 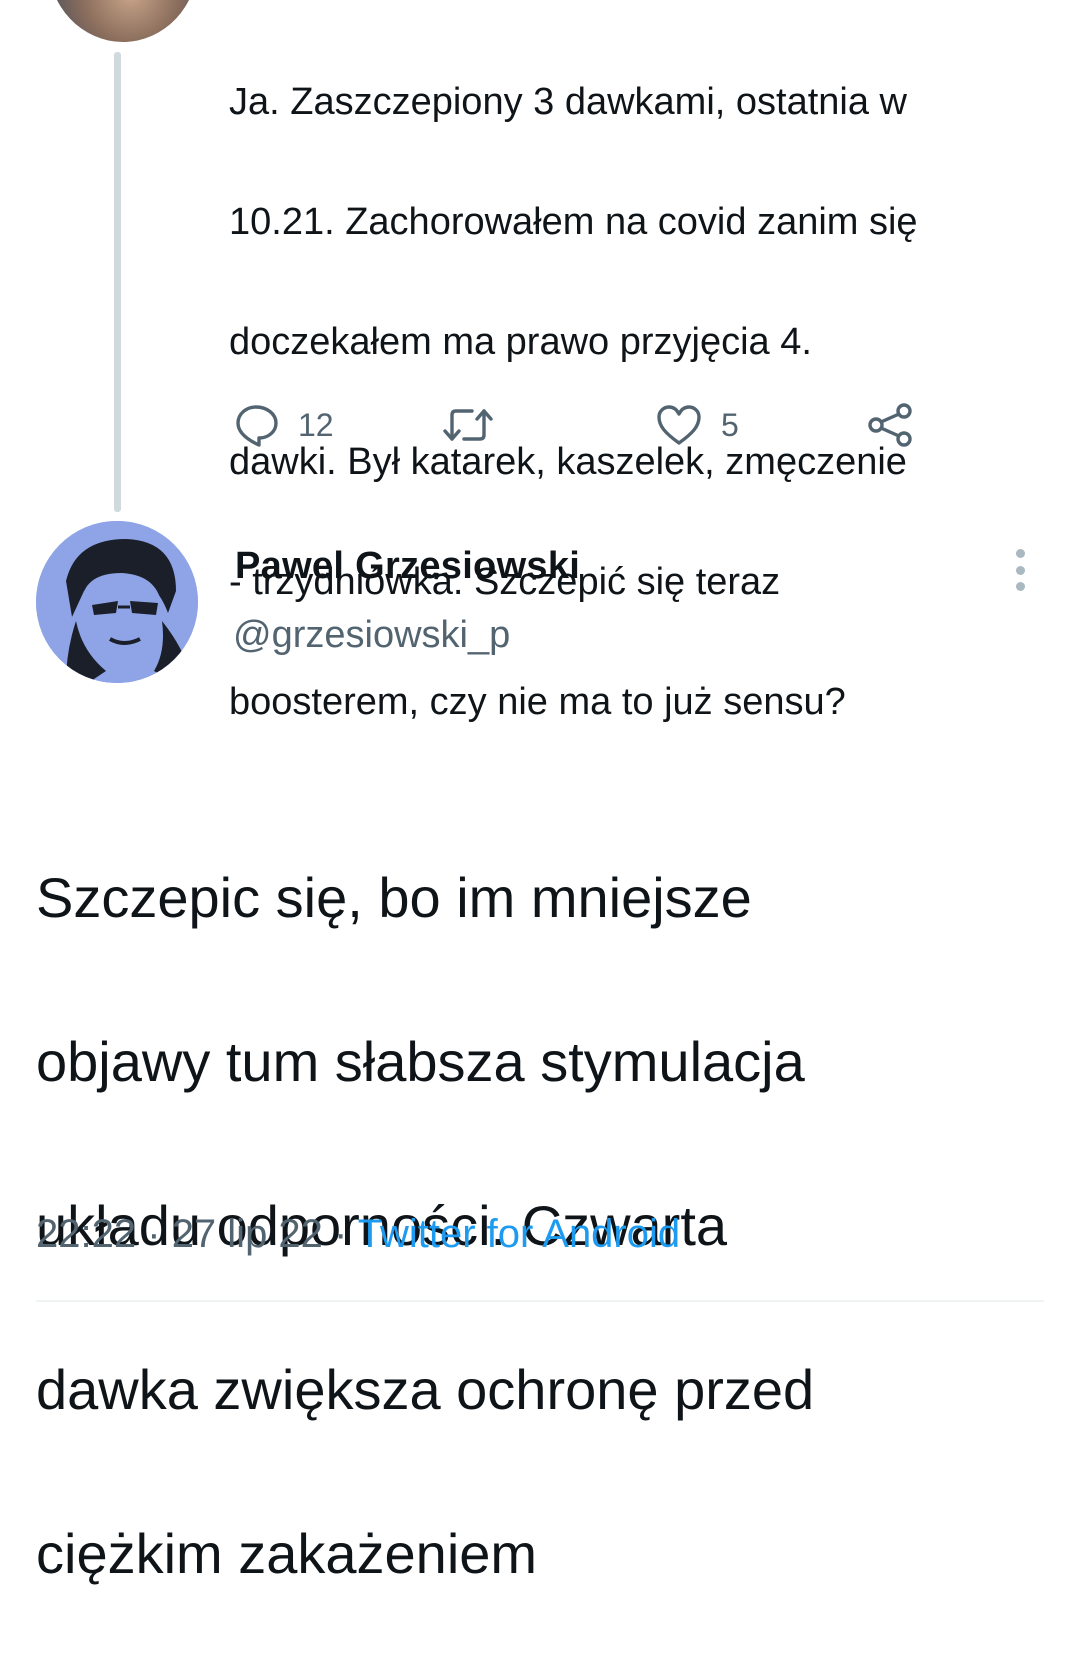 What do you see at coordinates (1020, 570) in the screenshot?
I see `more-options-button` at bounding box center [1020, 570].